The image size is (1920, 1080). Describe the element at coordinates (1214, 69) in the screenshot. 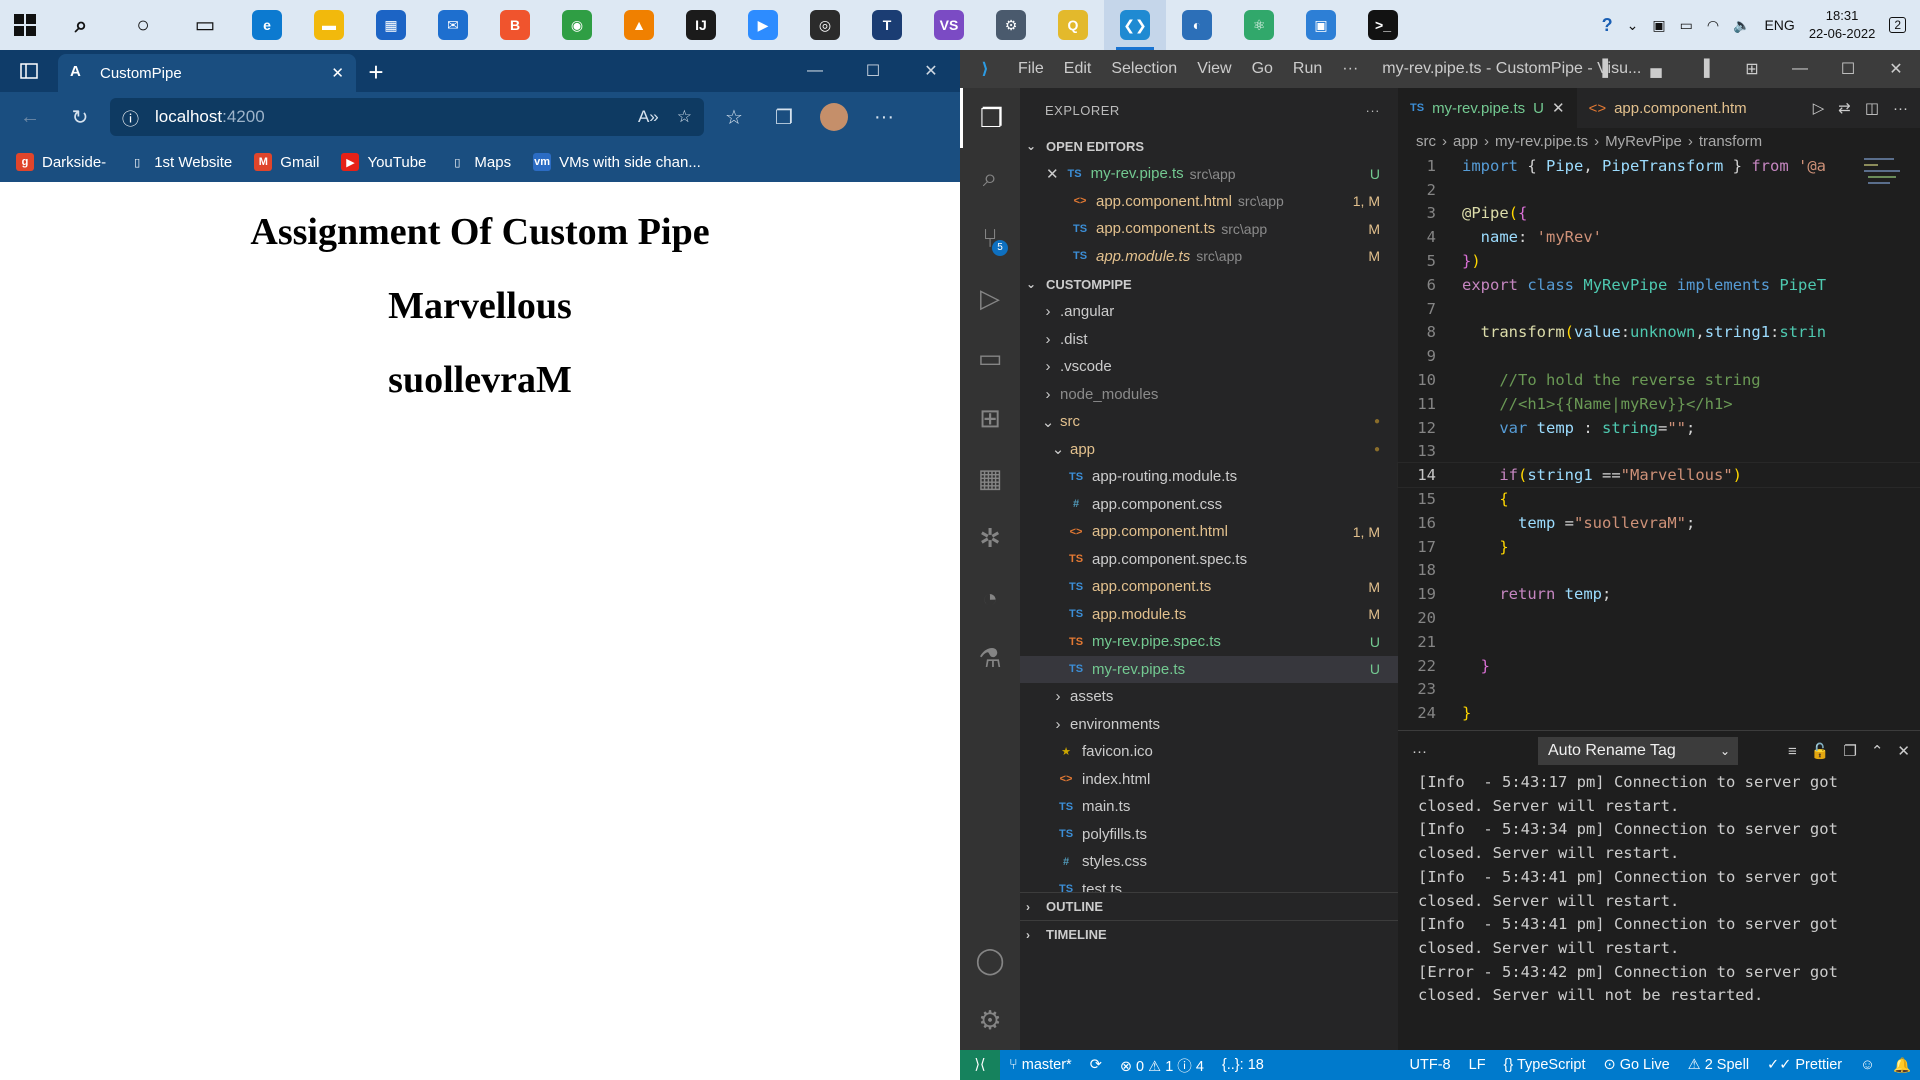

I see `menu-view: View` at that location.